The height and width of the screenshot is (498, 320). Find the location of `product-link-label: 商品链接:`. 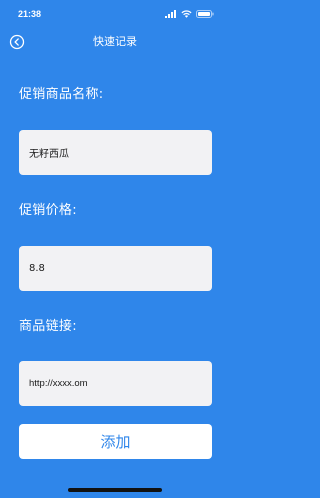

product-link-label: 商品链接: is located at coordinates (48, 326).